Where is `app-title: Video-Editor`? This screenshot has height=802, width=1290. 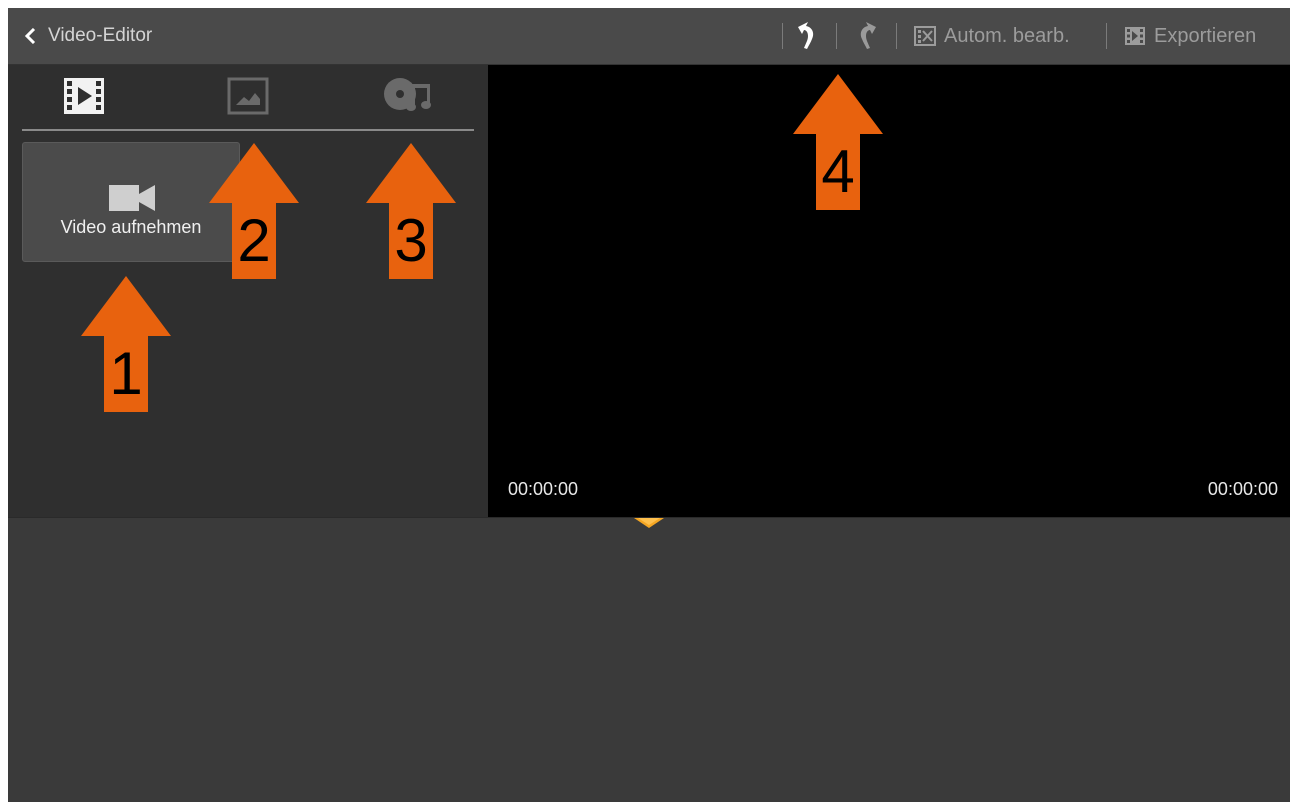
app-title: Video-Editor is located at coordinates (100, 35).